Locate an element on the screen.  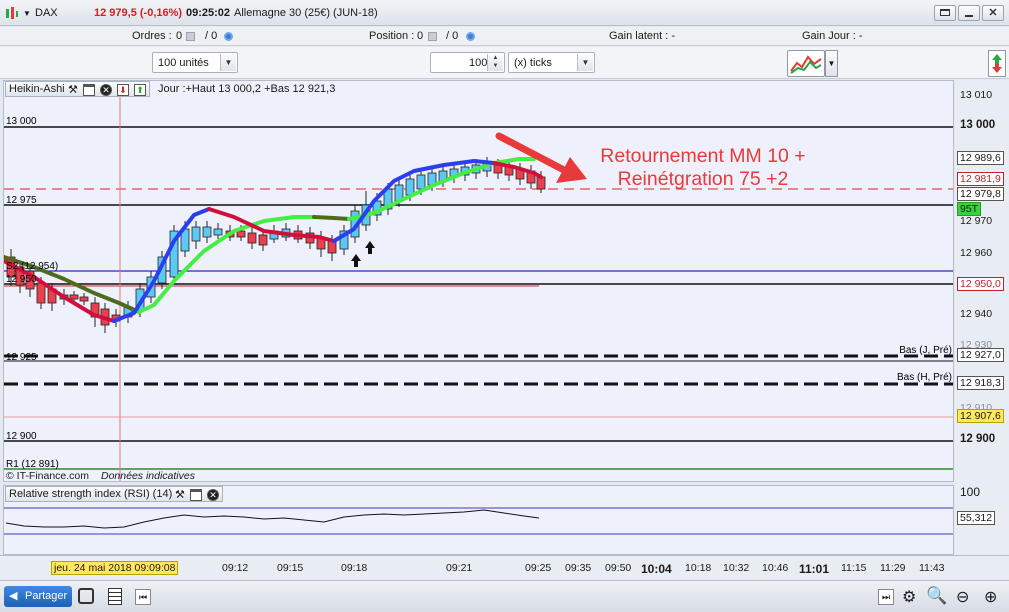
scroll-end-icon: ⏭ is located at coordinates (886, 597).